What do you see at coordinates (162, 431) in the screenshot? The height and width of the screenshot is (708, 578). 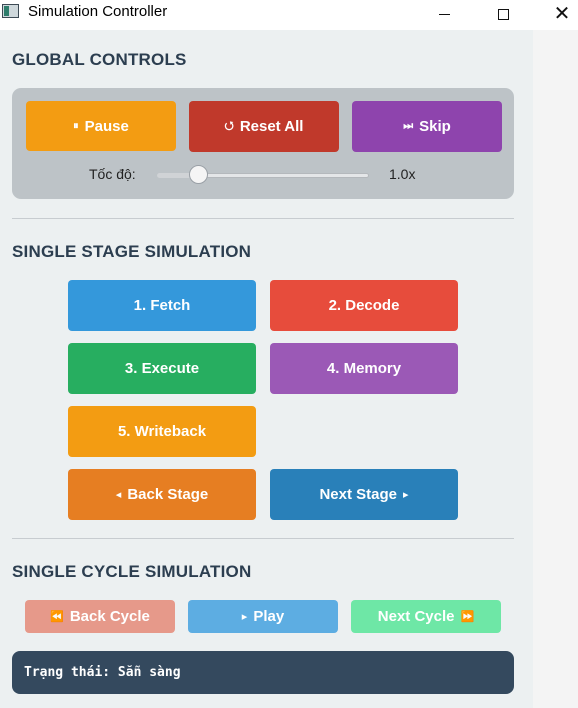 I see `writeback-button: 5. Writeback` at bounding box center [162, 431].